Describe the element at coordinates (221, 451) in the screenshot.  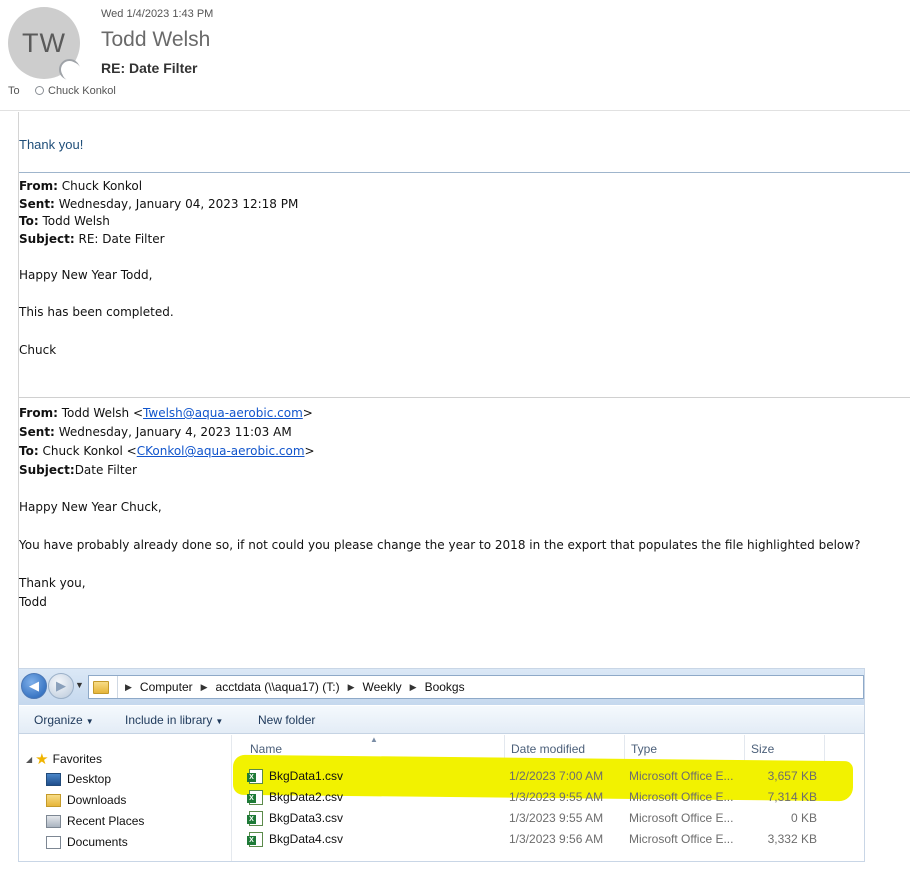
I see `to-email-link: CKonkol@aqua-aerobic.com` at that location.